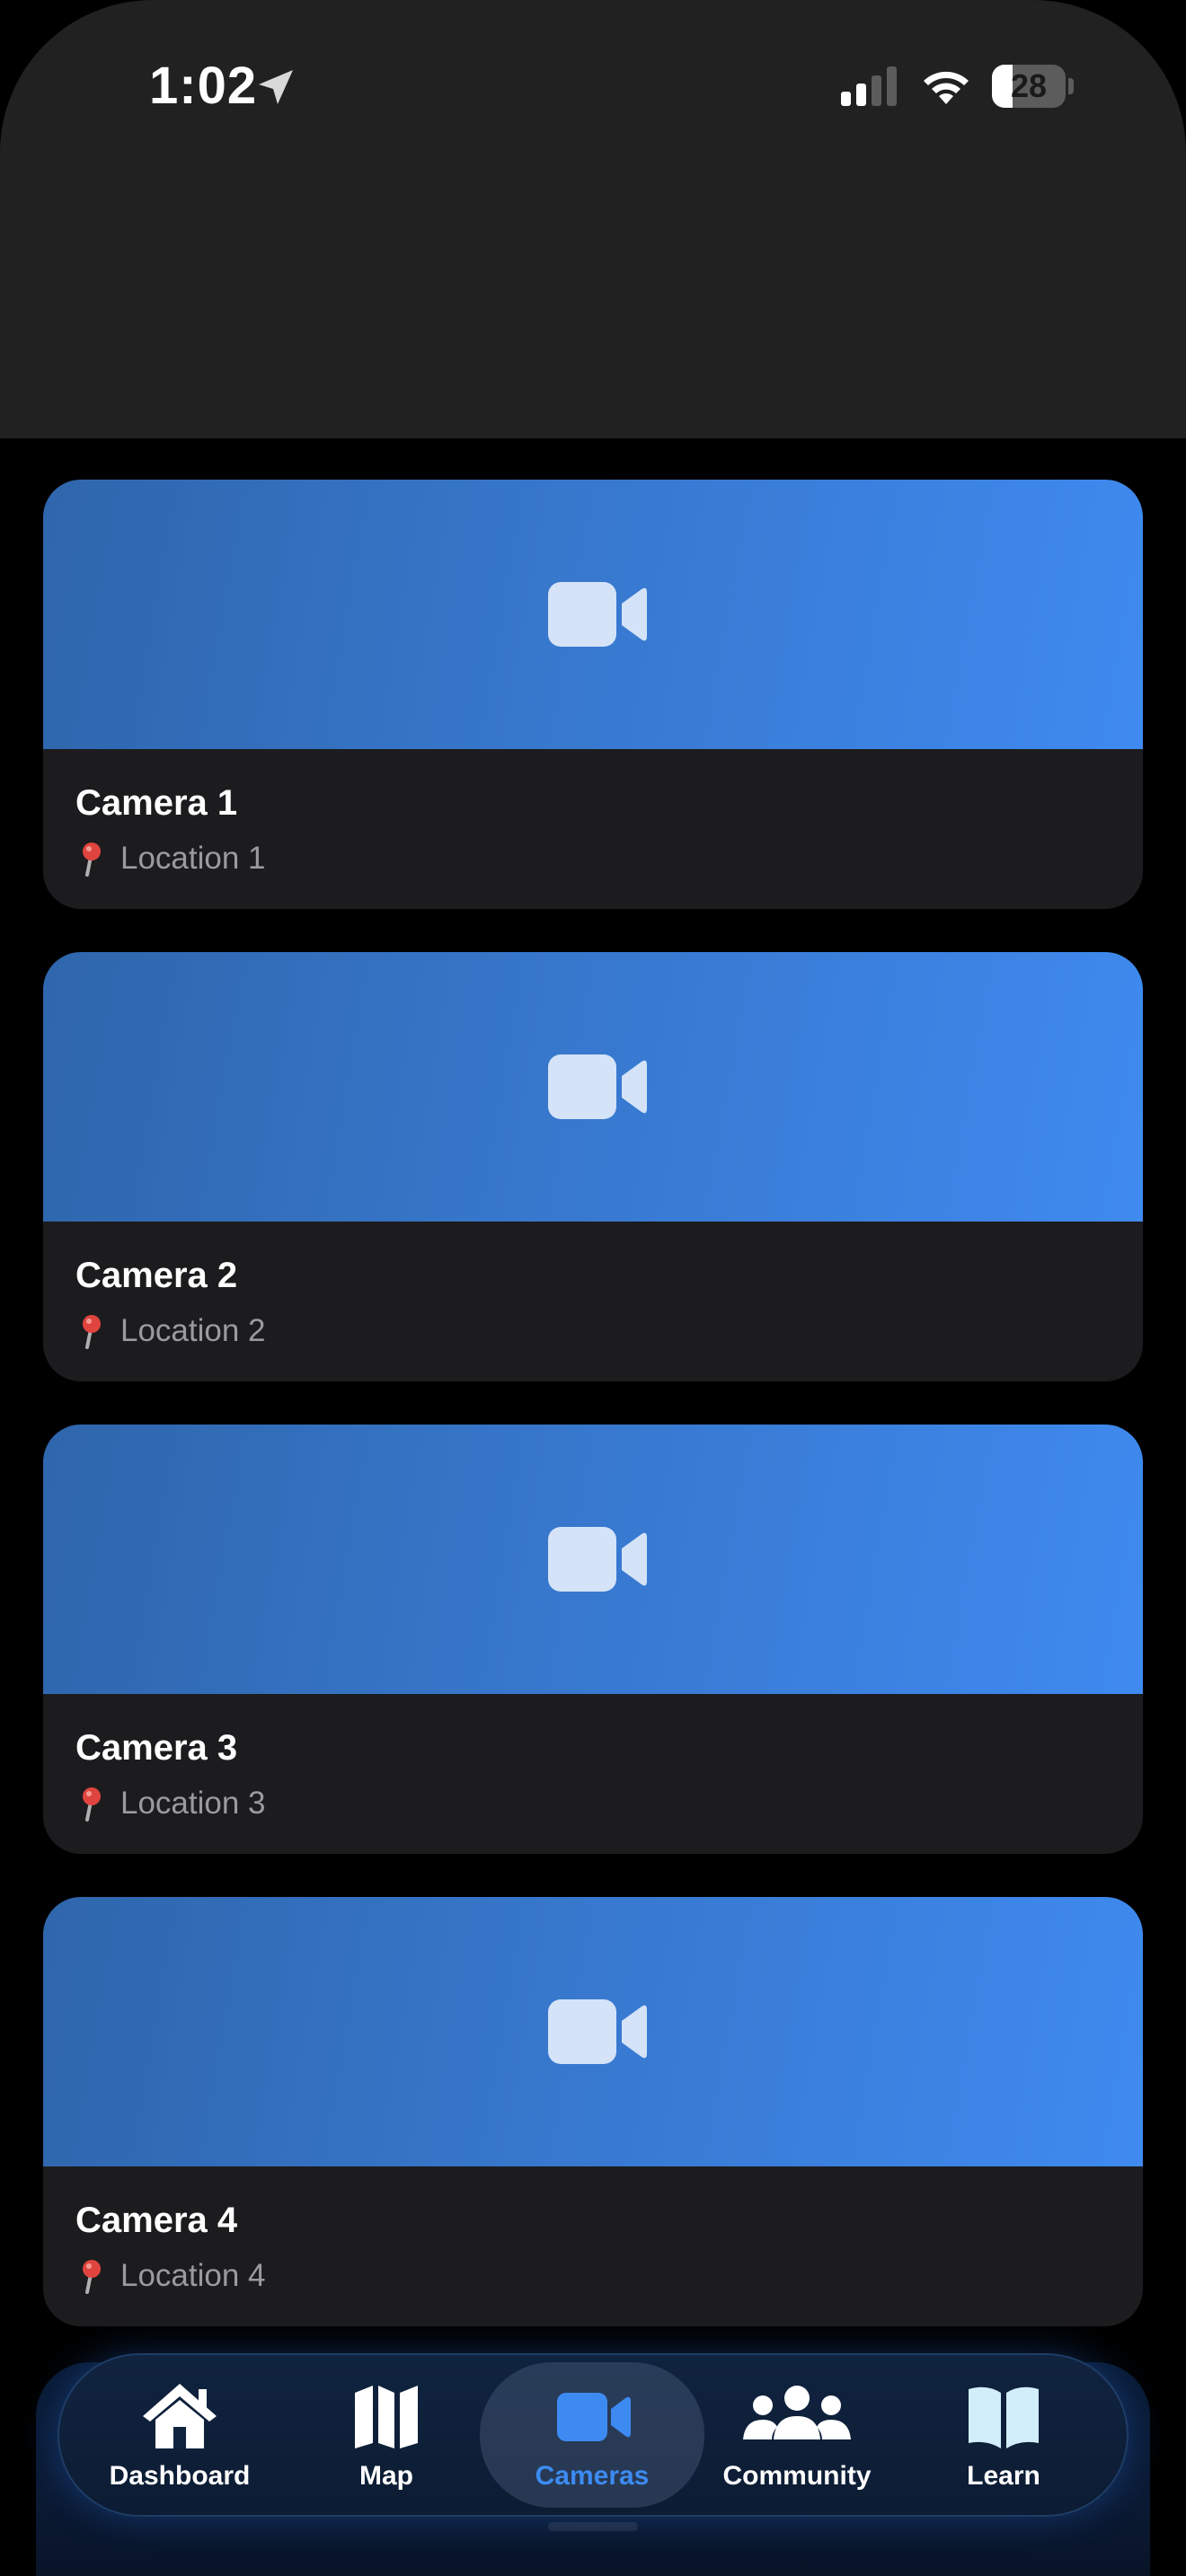 The width and height of the screenshot is (1186, 2576). I want to click on house-icon, so click(180, 2416).